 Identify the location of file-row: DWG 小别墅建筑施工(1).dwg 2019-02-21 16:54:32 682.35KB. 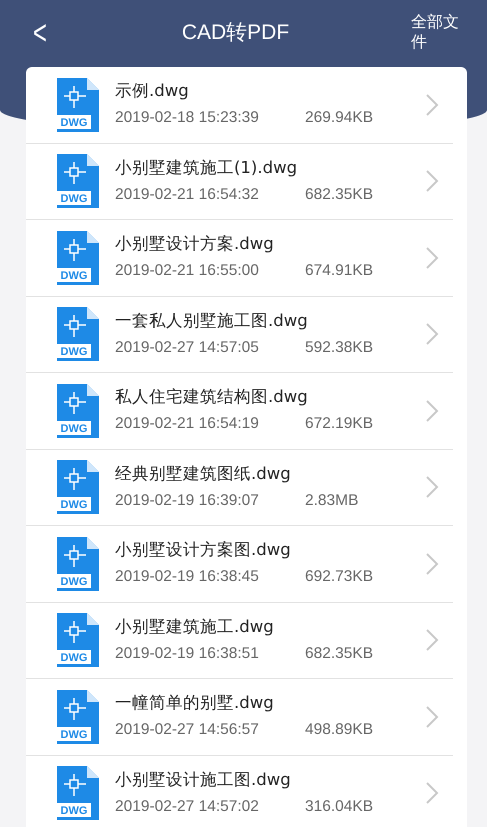
(239, 182).